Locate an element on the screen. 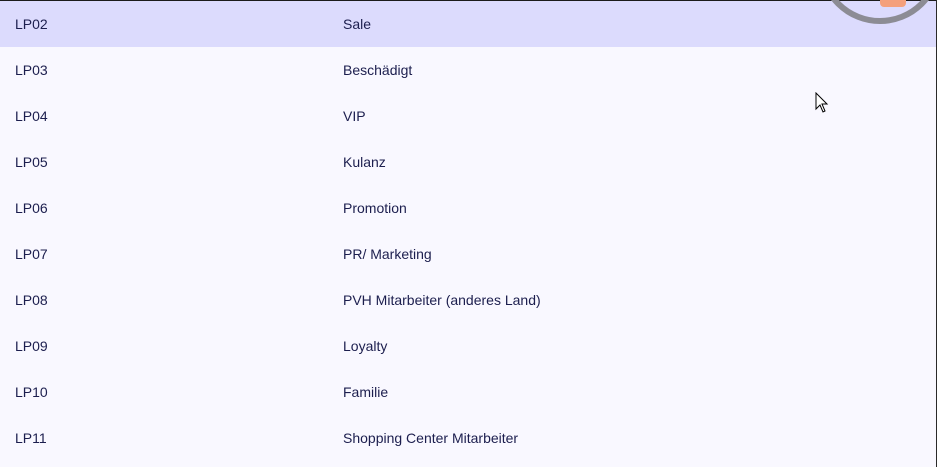 Image resolution: width=941 pixels, height=467 pixels. list-item: LP10 Familie is located at coordinates (468, 392).